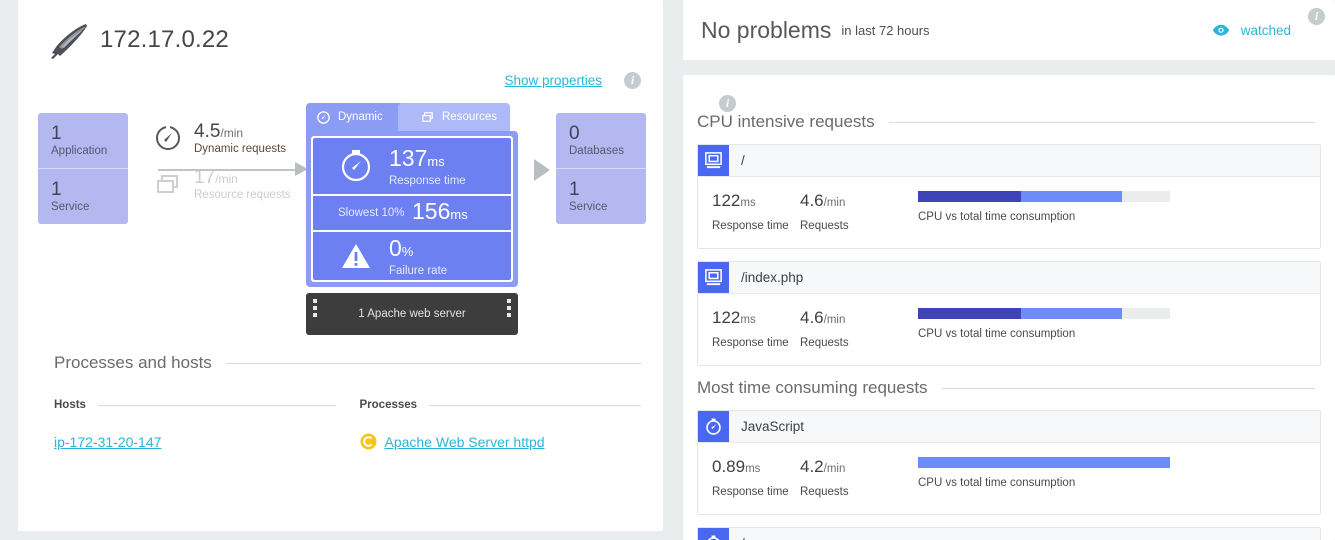  I want to click on dynamic-requests-unit: /min, so click(232, 133).